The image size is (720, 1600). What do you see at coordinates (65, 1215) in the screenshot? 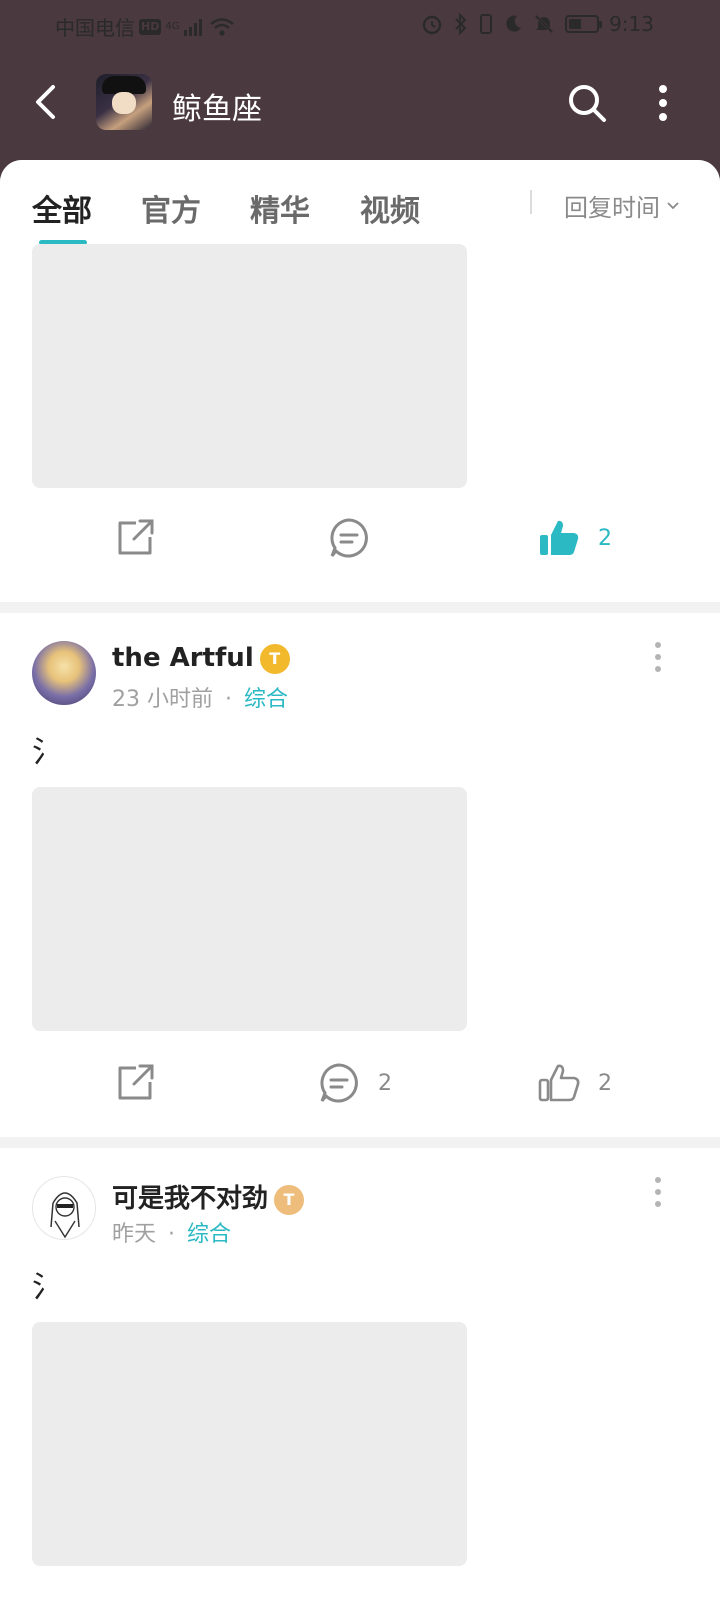
I see `avatar-sketch` at bounding box center [65, 1215].